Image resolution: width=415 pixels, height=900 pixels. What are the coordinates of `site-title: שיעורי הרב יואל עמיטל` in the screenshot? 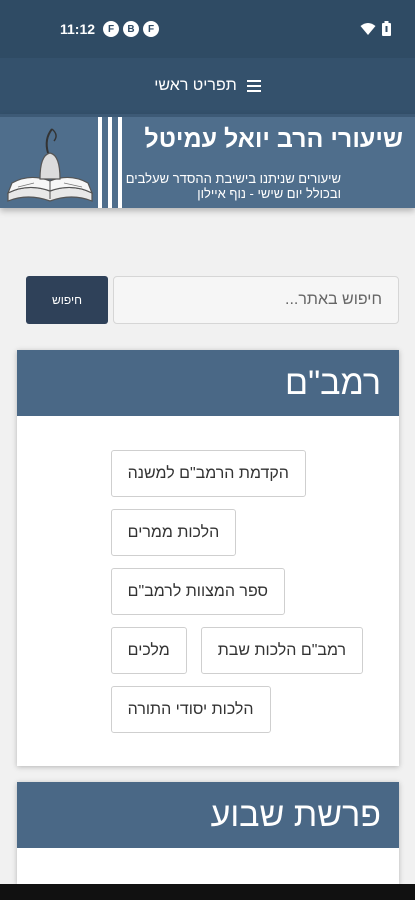 It's located at (273, 139).